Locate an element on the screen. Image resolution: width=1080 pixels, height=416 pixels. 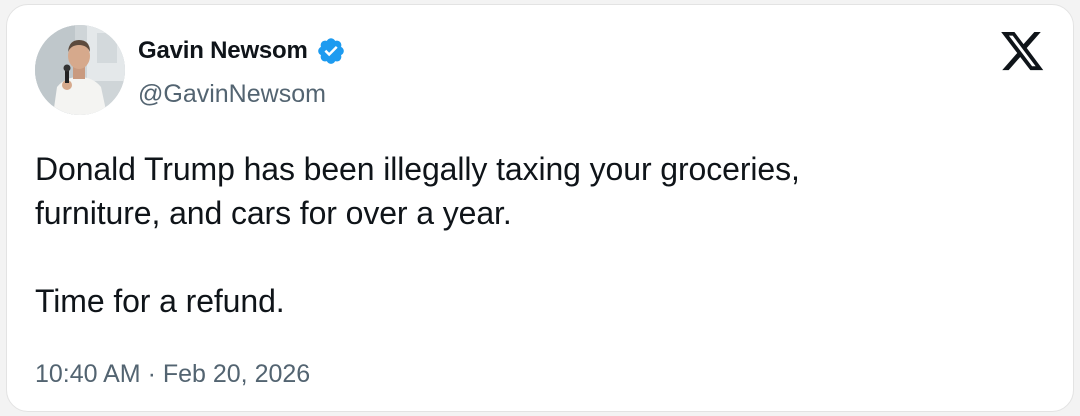
avatar-photo is located at coordinates (80, 70).